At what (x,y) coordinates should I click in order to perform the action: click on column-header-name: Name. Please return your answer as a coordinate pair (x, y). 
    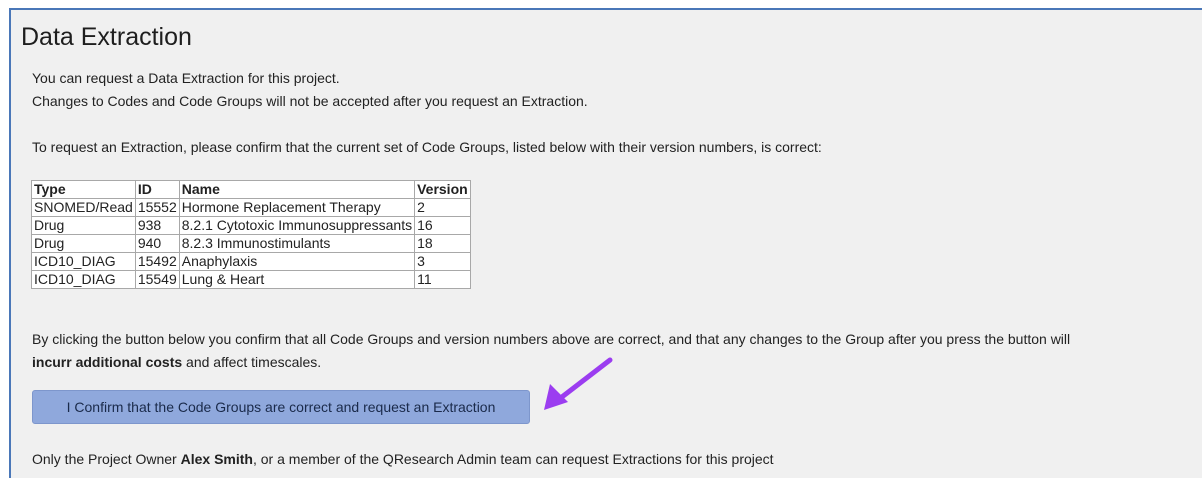
    Looking at the image, I should click on (297, 189).